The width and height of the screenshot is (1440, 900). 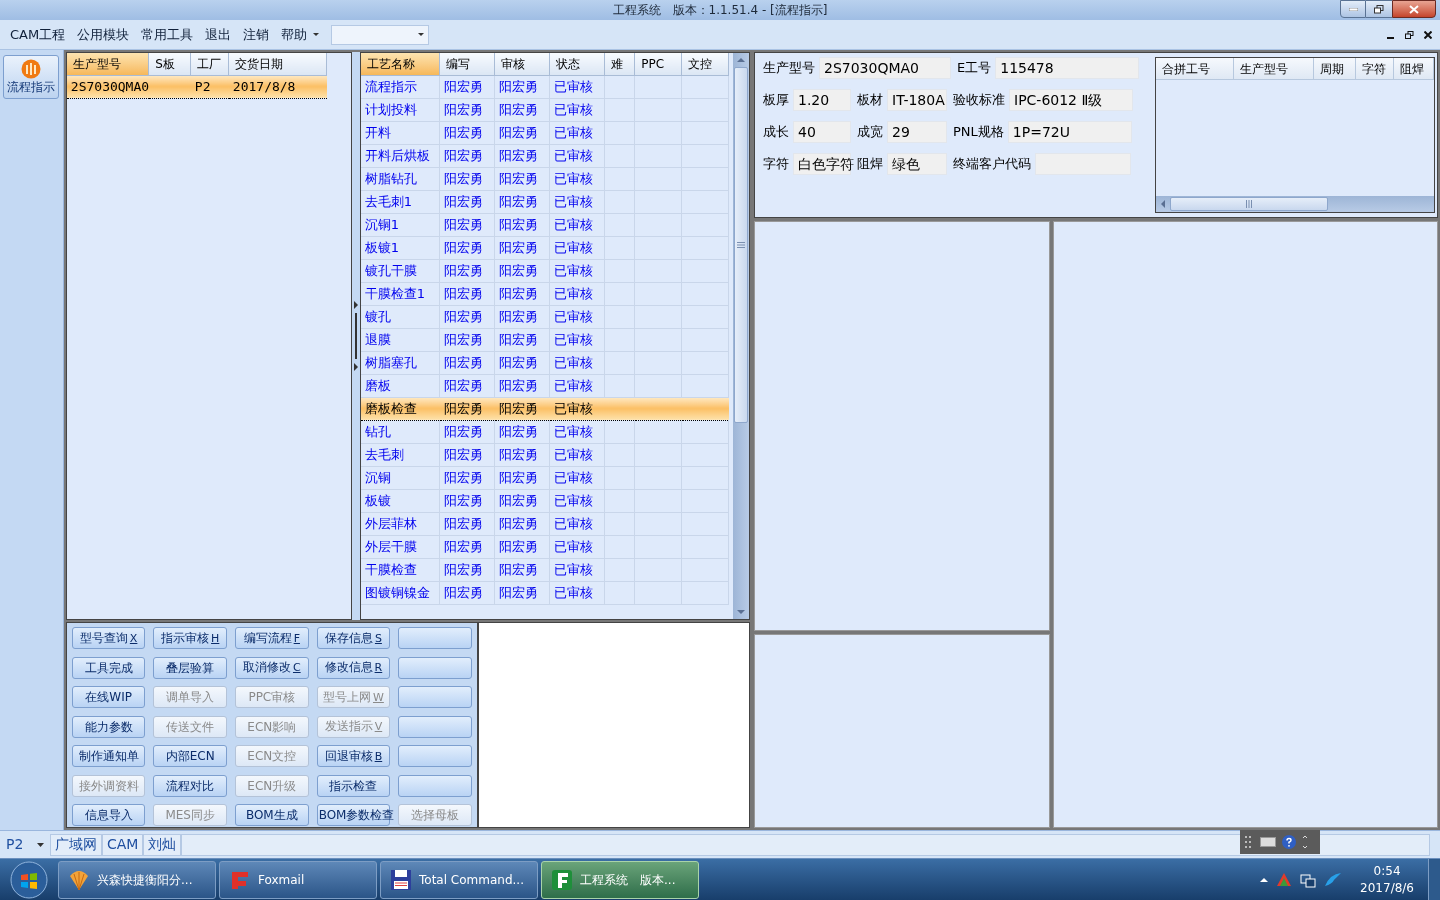 What do you see at coordinates (400, 224) in the screenshot?
I see `table-cell: 沉铜1` at bounding box center [400, 224].